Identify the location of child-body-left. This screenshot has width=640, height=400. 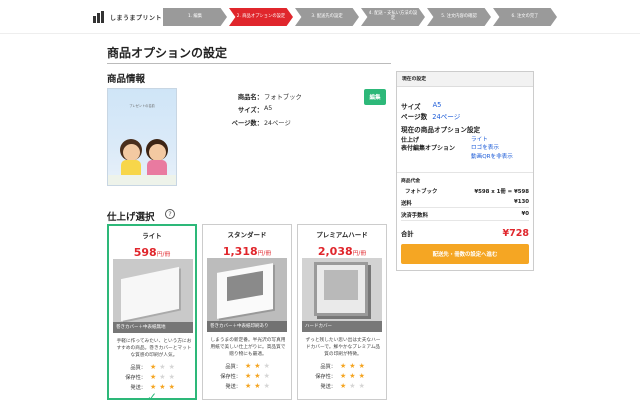
(131, 168).